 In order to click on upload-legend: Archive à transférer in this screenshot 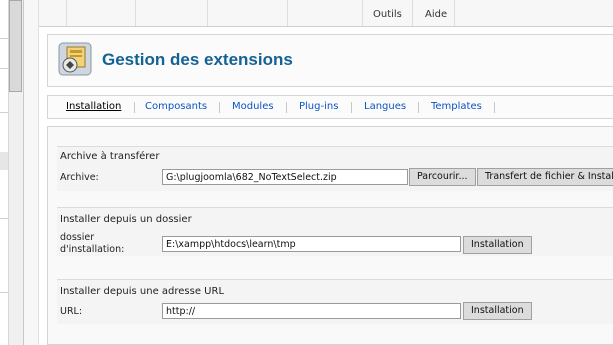, I will do `click(110, 156)`.